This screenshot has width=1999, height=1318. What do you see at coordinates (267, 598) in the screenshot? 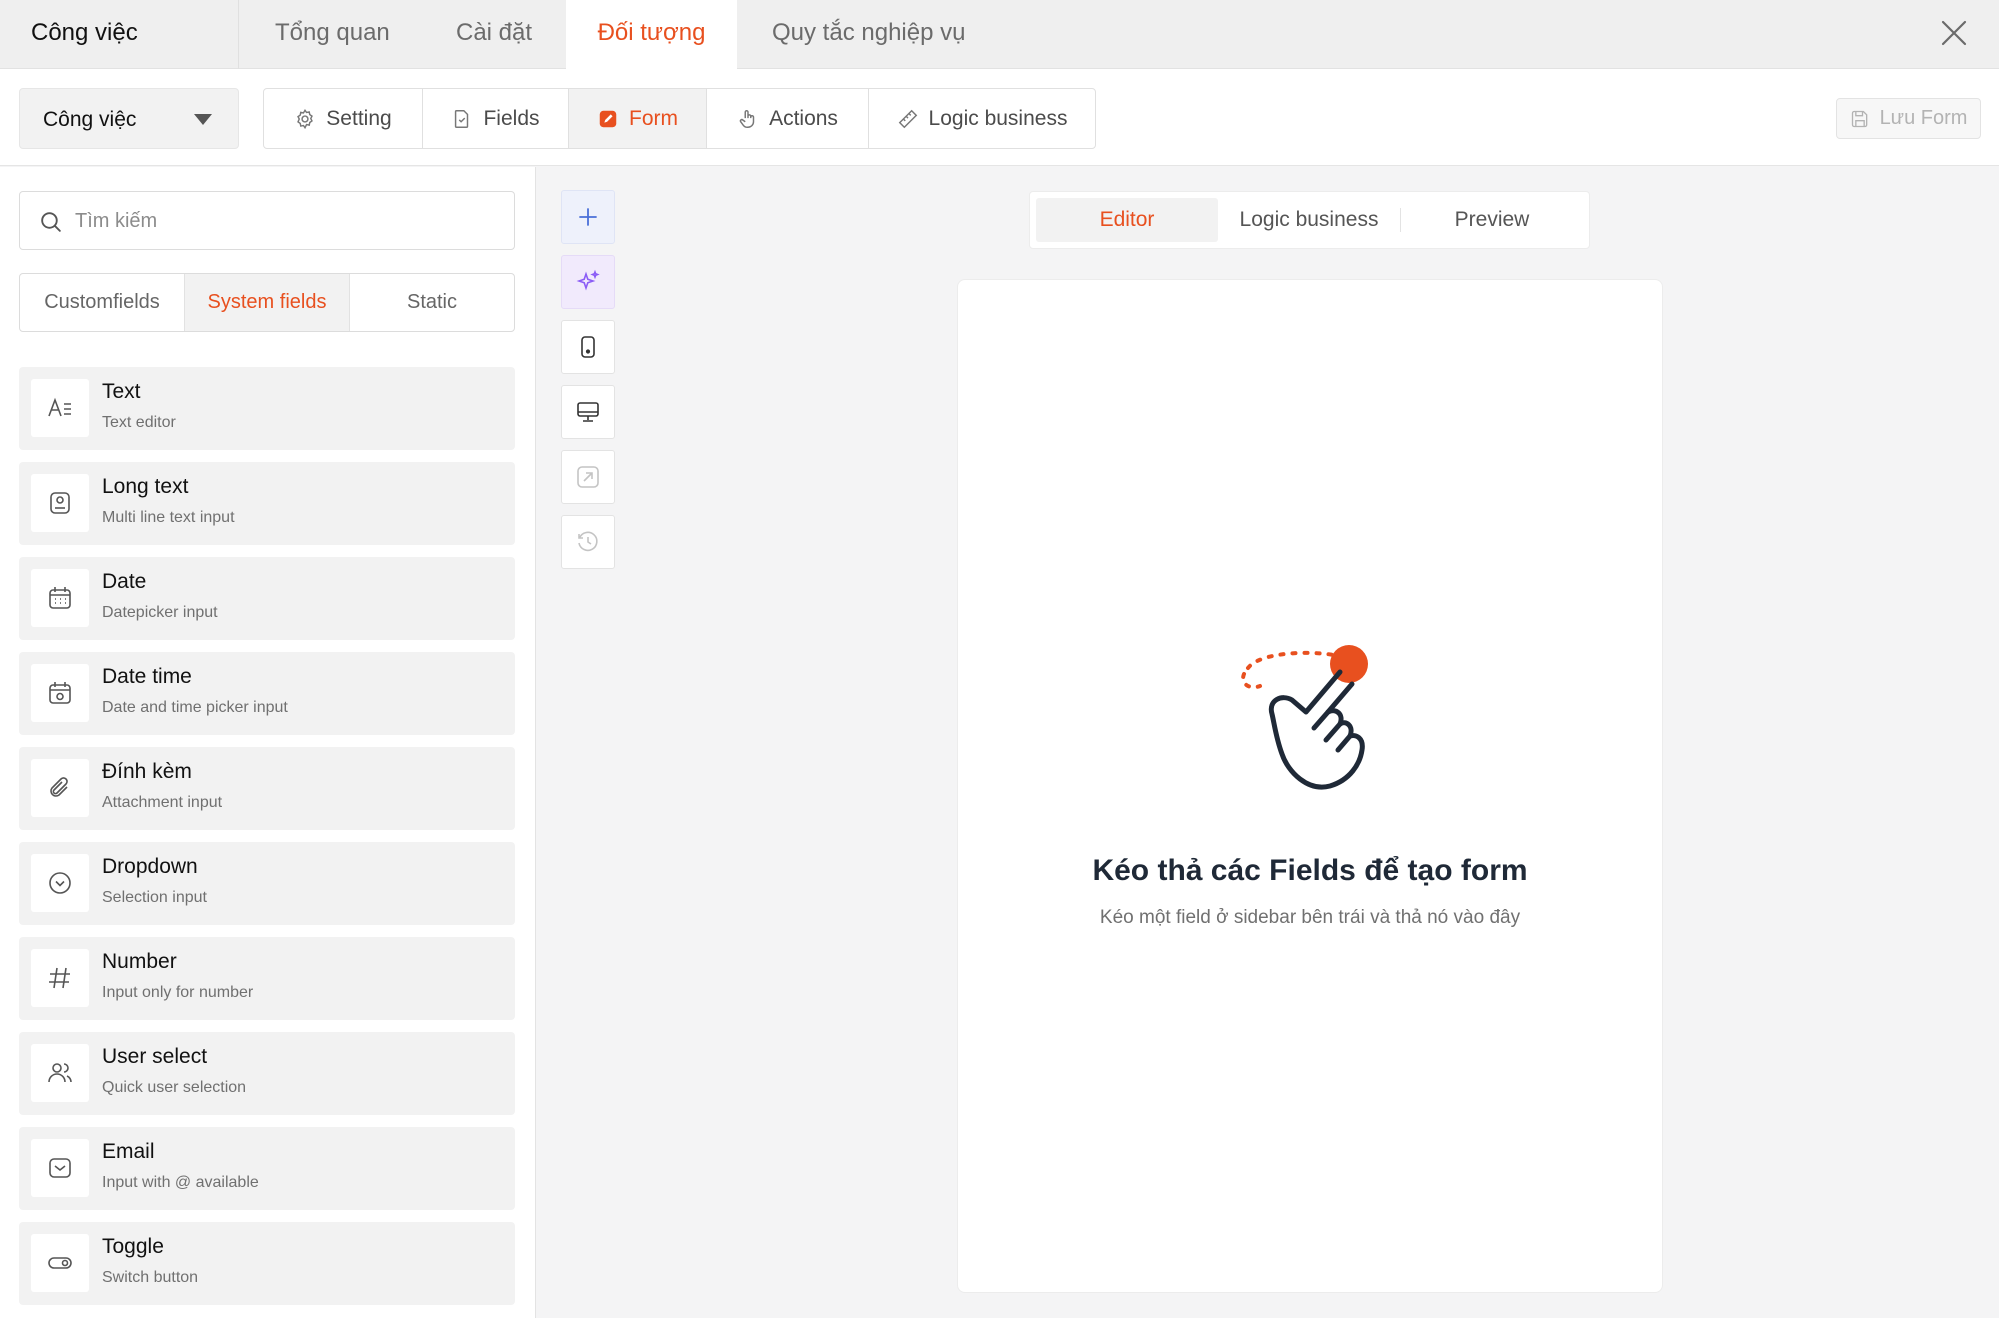
I see `field-item-date: Date Datepicker input` at bounding box center [267, 598].